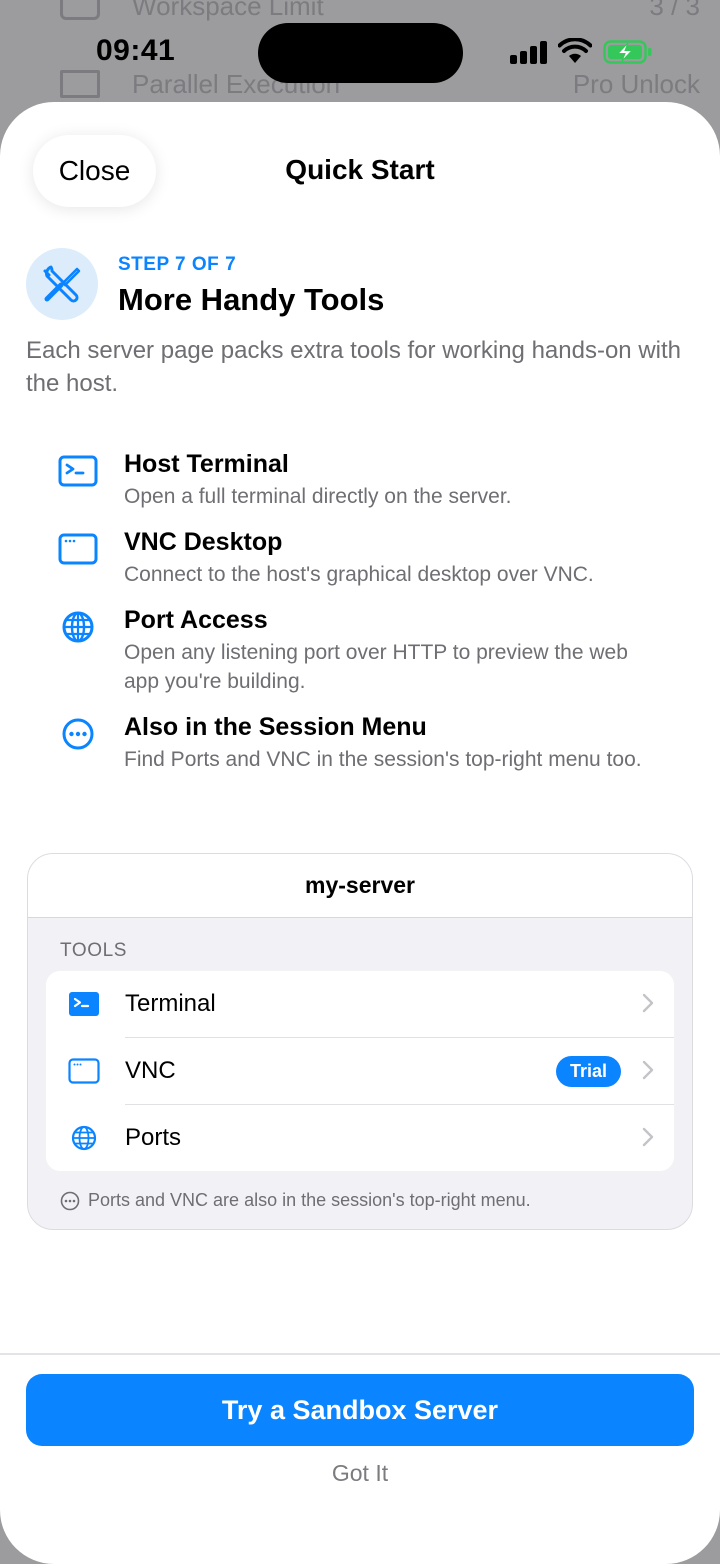 The height and width of the screenshot is (1564, 720). I want to click on tools-row-label: Terminal, so click(170, 1003).